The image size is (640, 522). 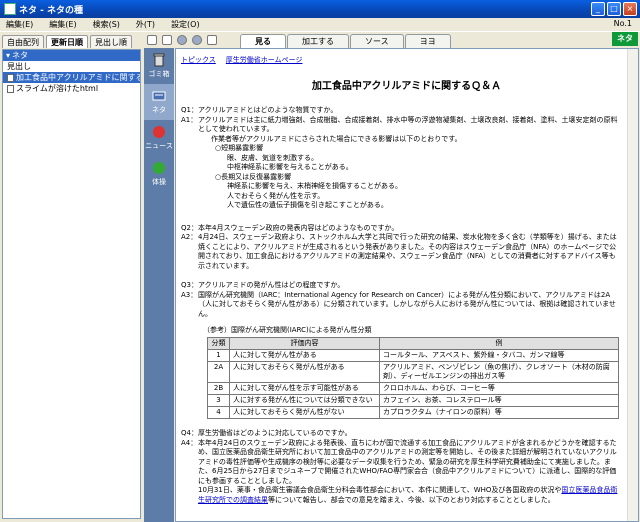 I want to click on exercise-icon, so click(x=159, y=168).